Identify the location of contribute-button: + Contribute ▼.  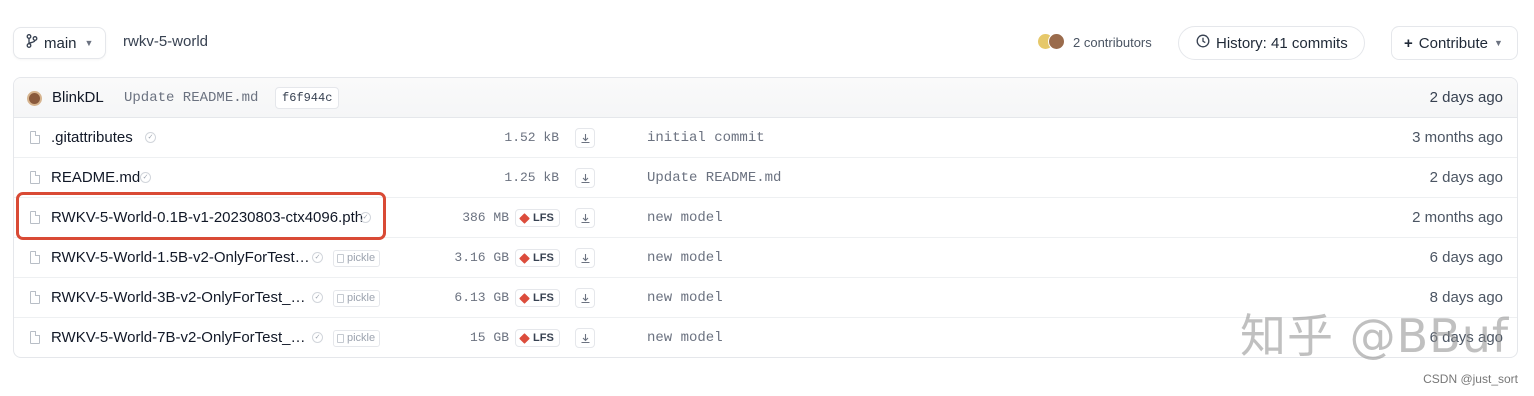
(1454, 43).